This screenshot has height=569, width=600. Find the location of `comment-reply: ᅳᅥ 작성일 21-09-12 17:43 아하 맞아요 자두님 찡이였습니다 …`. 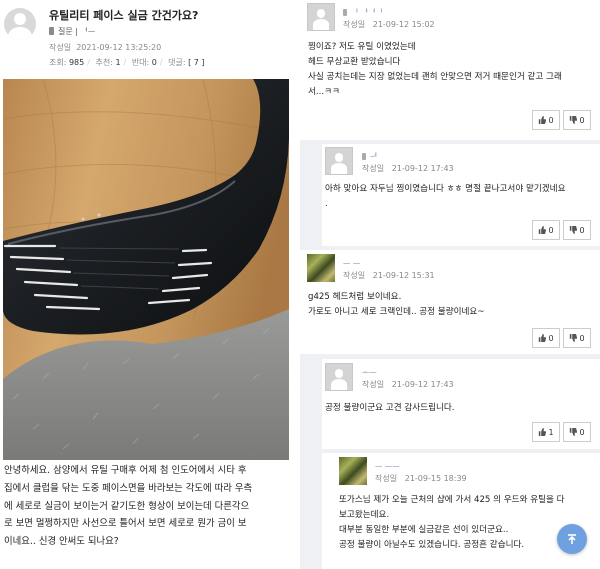

comment-reply: ᅳᅥ 작성일 21-09-12 17:43 아하 맞아요 자두님 찡이였습니다 … is located at coordinates (461, 195).